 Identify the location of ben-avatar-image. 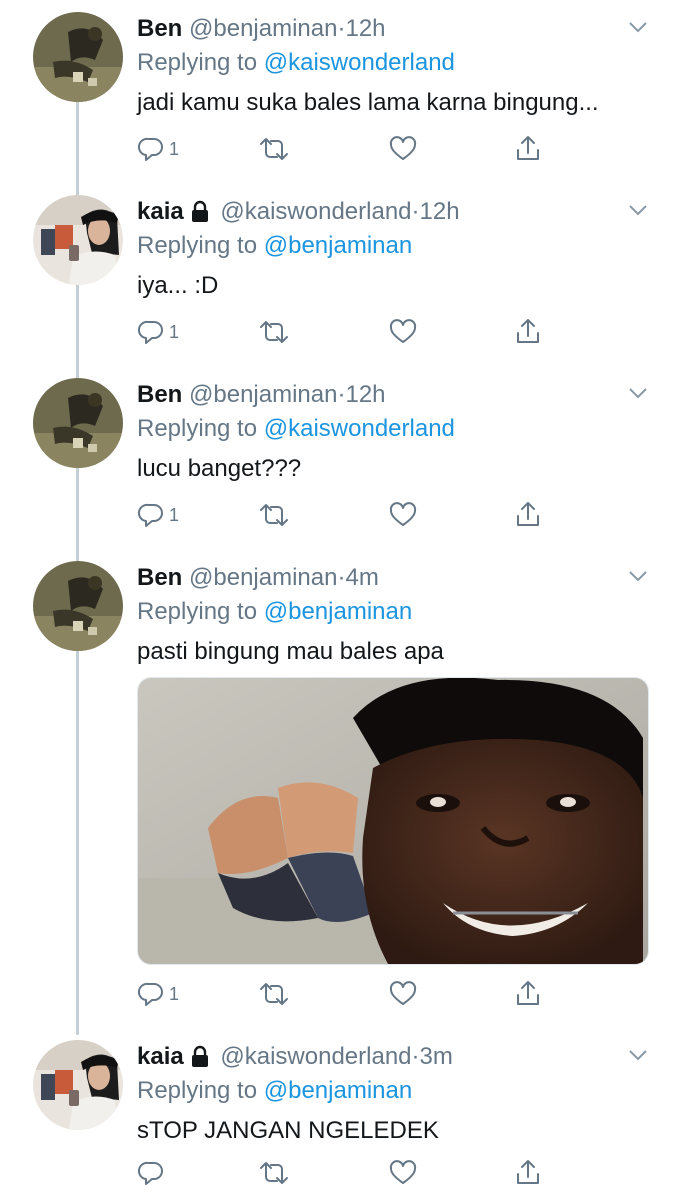
(78, 423).